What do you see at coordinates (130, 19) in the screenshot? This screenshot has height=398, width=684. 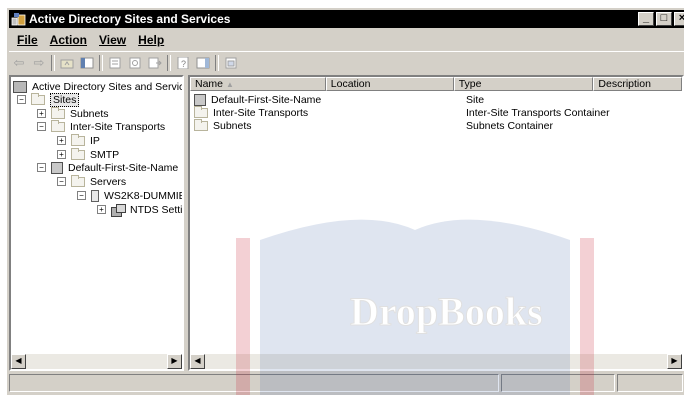 I see `window-title: Active Directory Sites and Services` at bounding box center [130, 19].